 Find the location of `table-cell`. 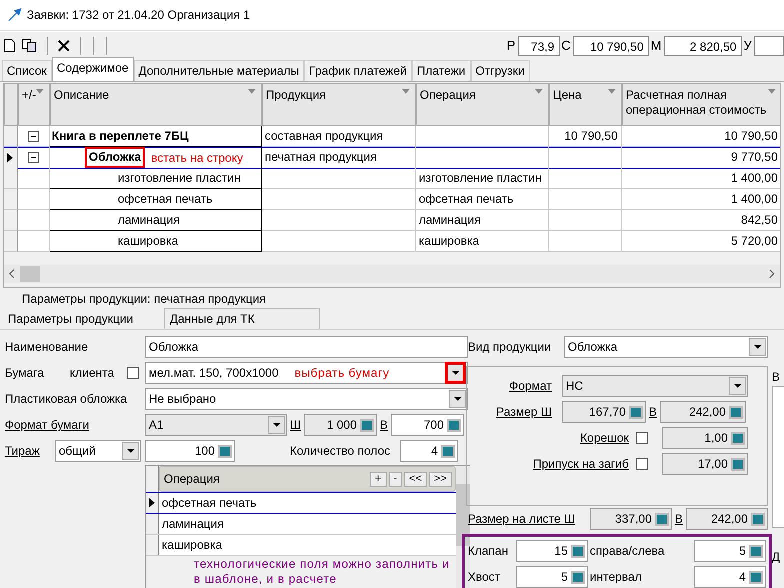

table-cell is located at coordinates (34, 241).